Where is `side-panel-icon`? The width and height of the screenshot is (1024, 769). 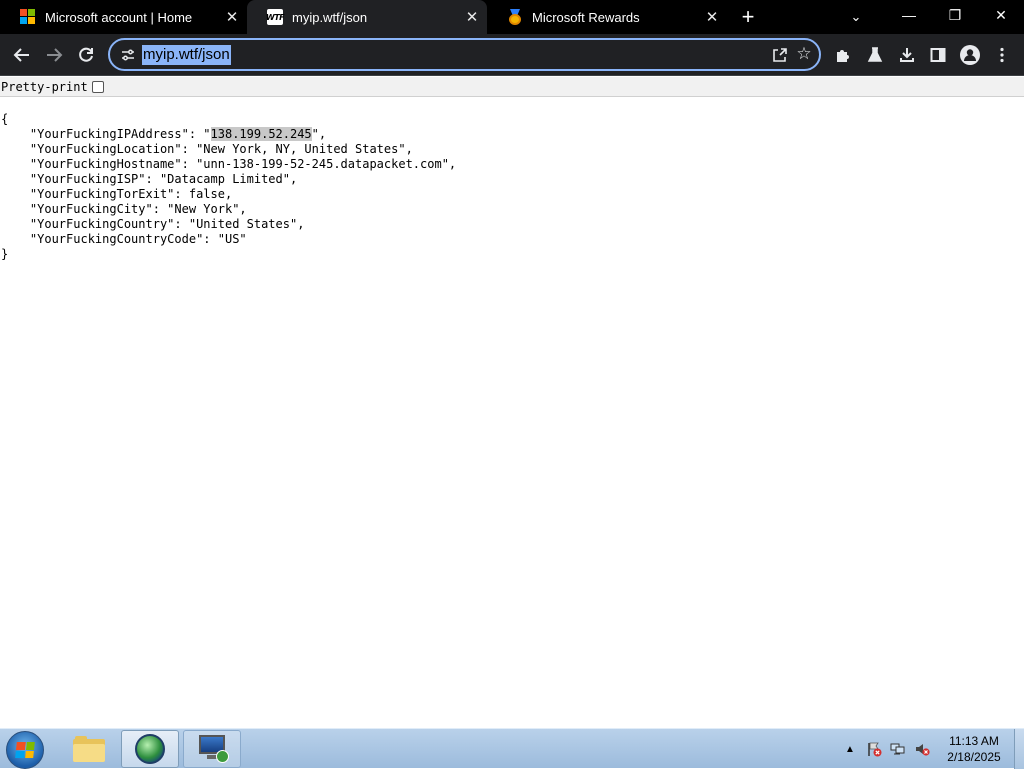 side-panel-icon is located at coordinates (938, 55).